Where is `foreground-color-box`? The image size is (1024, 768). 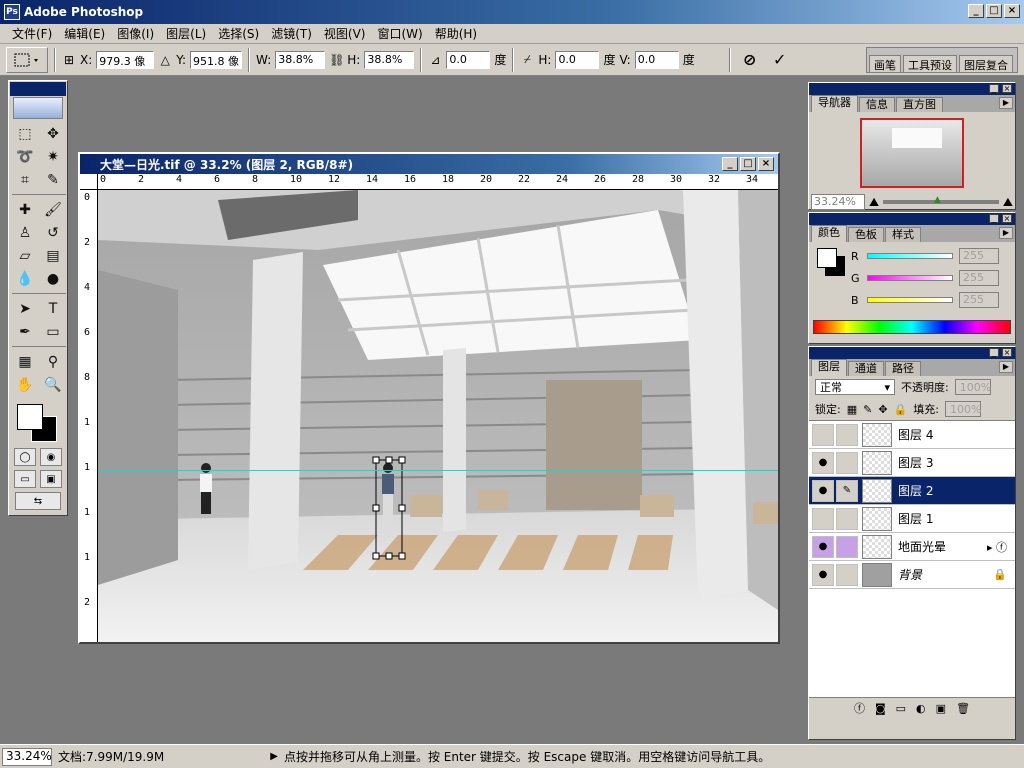
foreground-color-box is located at coordinates (827, 258).